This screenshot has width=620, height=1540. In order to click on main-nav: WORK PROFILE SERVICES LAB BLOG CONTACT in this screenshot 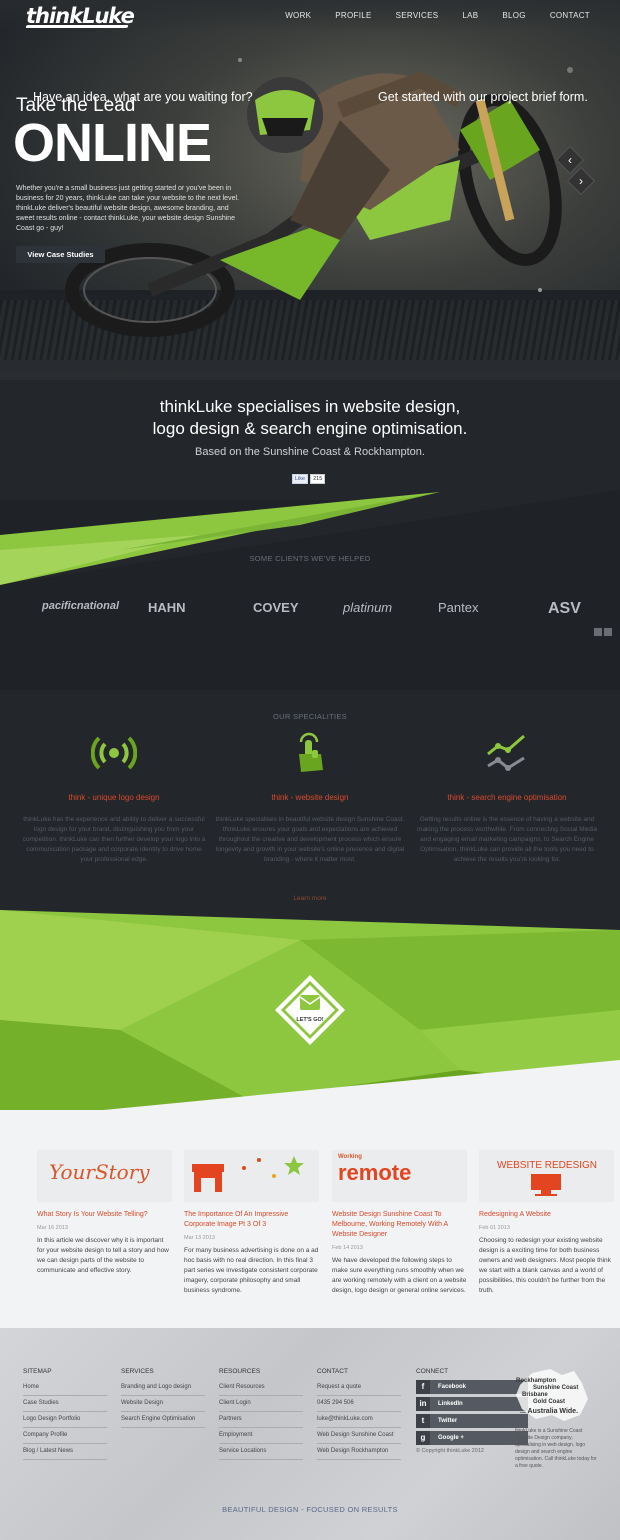, I will do `click(437, 15)`.